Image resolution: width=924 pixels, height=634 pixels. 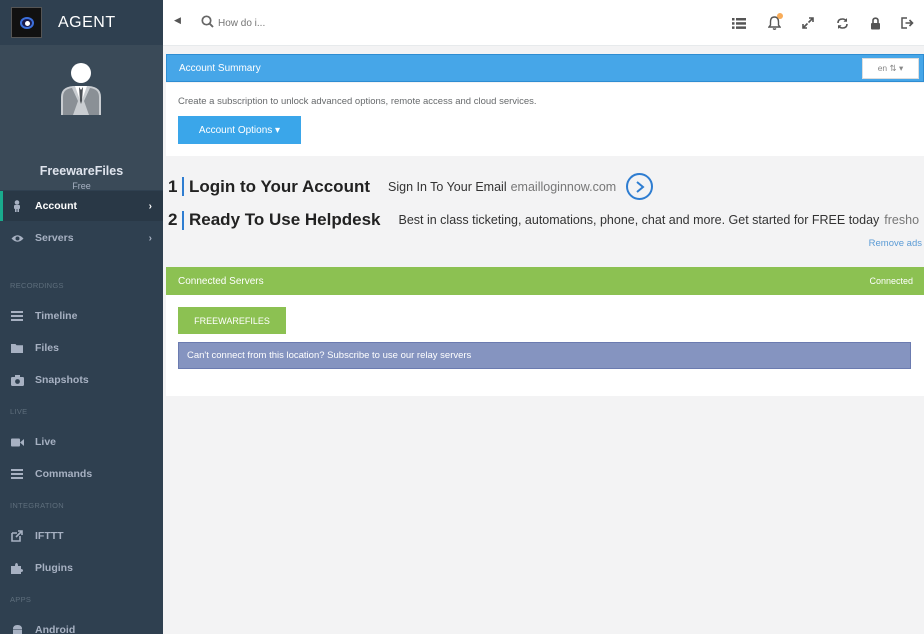 I want to click on sidebar-item-timeline: Timeline, so click(x=81, y=316).